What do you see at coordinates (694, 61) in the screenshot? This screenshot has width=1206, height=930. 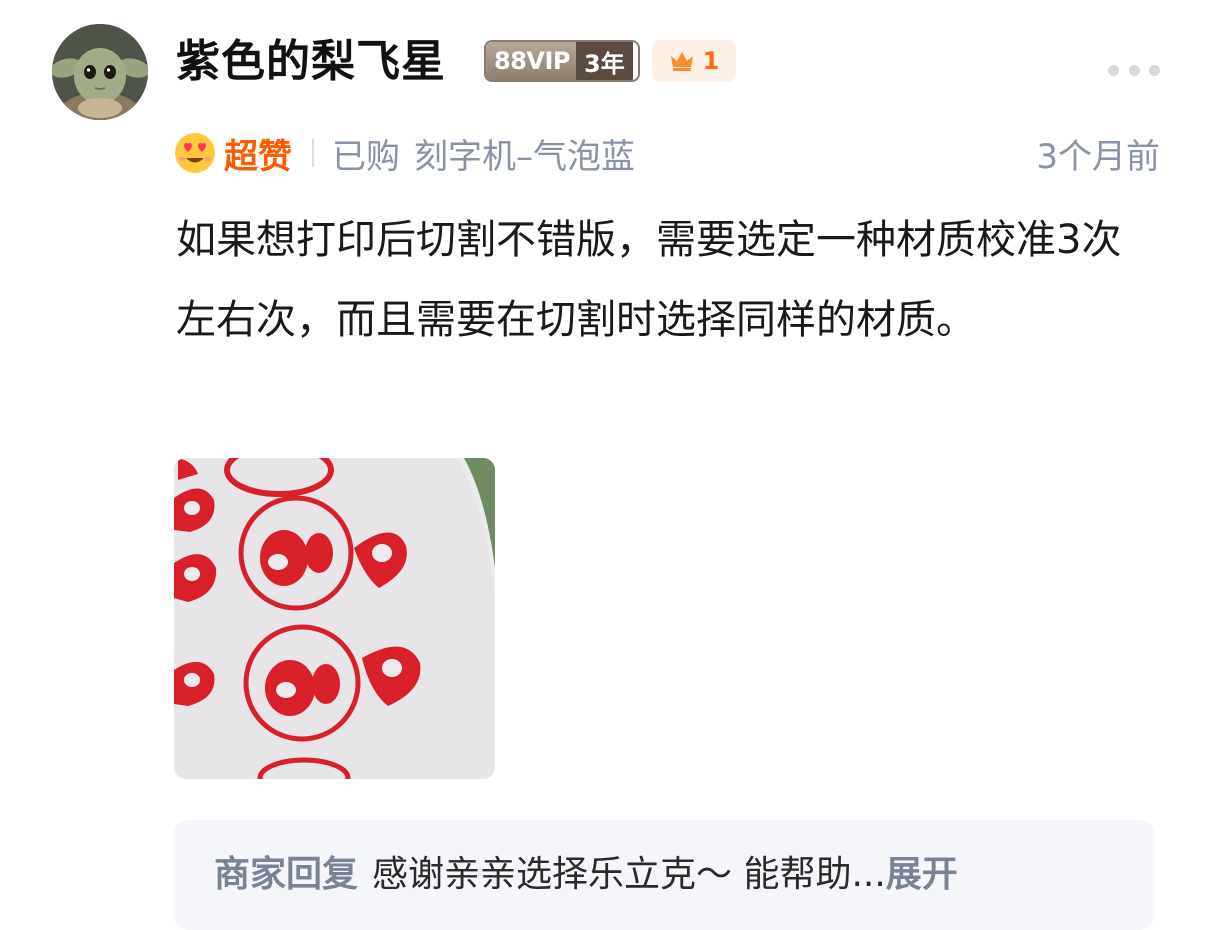 I see `crown-badge: 1` at bounding box center [694, 61].